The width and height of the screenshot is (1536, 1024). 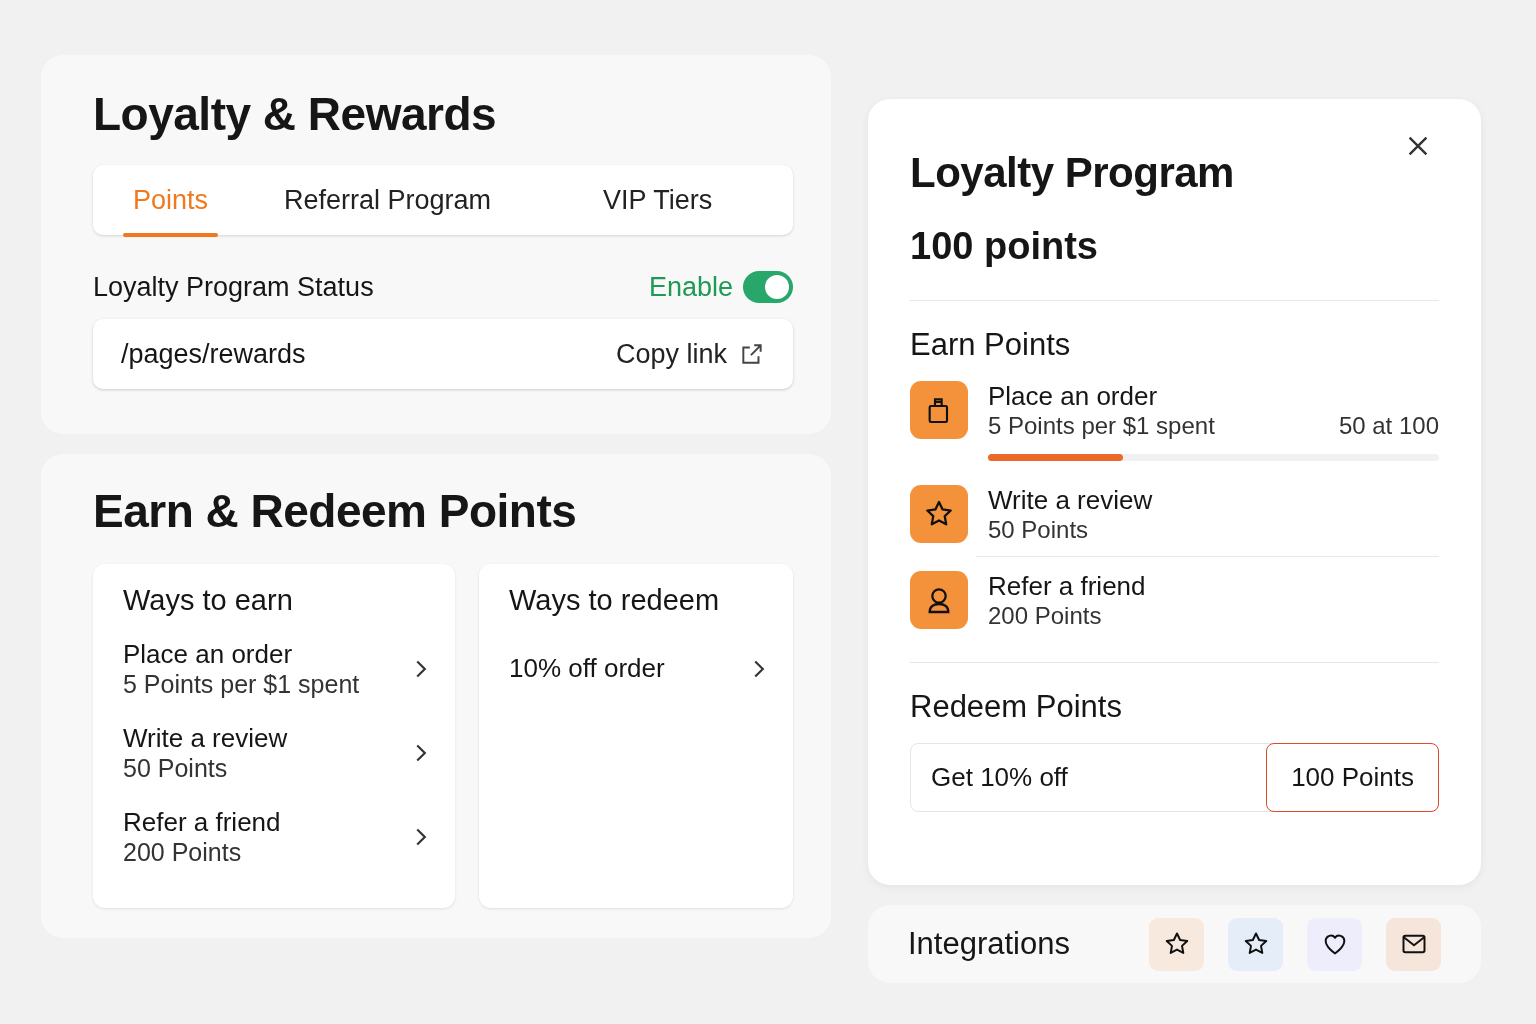 I want to click on points-balance: 100 points, so click(x=1004, y=246).